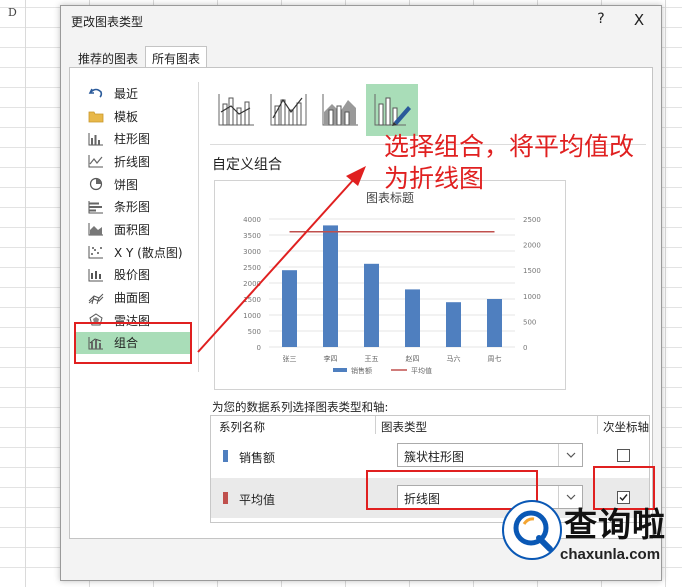 The image size is (682, 587). I want to click on subtype-clustered-column-line, so click(236, 110).